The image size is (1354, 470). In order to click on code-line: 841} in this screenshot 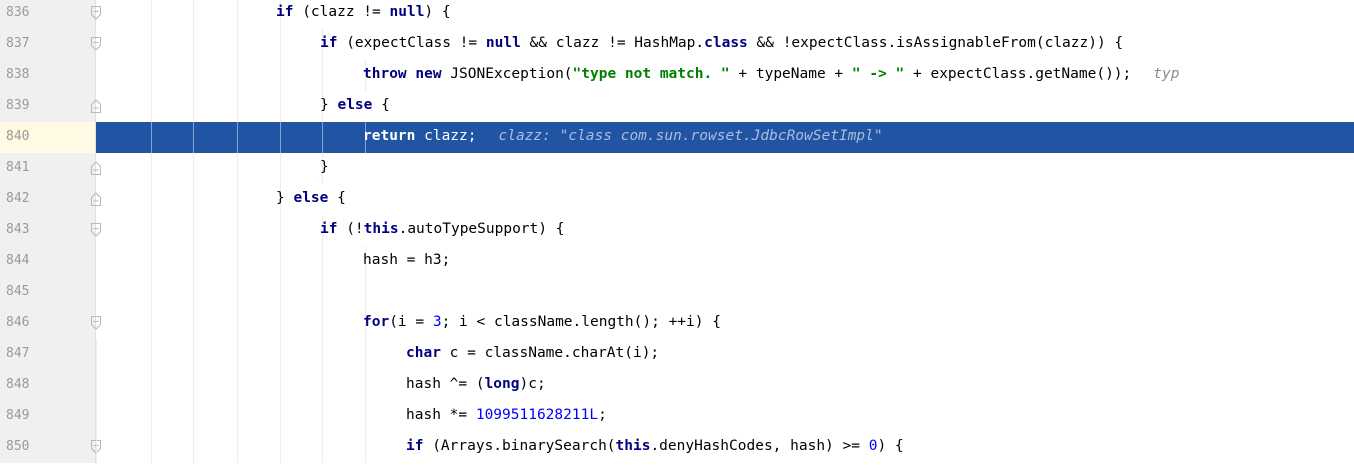, I will do `click(677, 168)`.